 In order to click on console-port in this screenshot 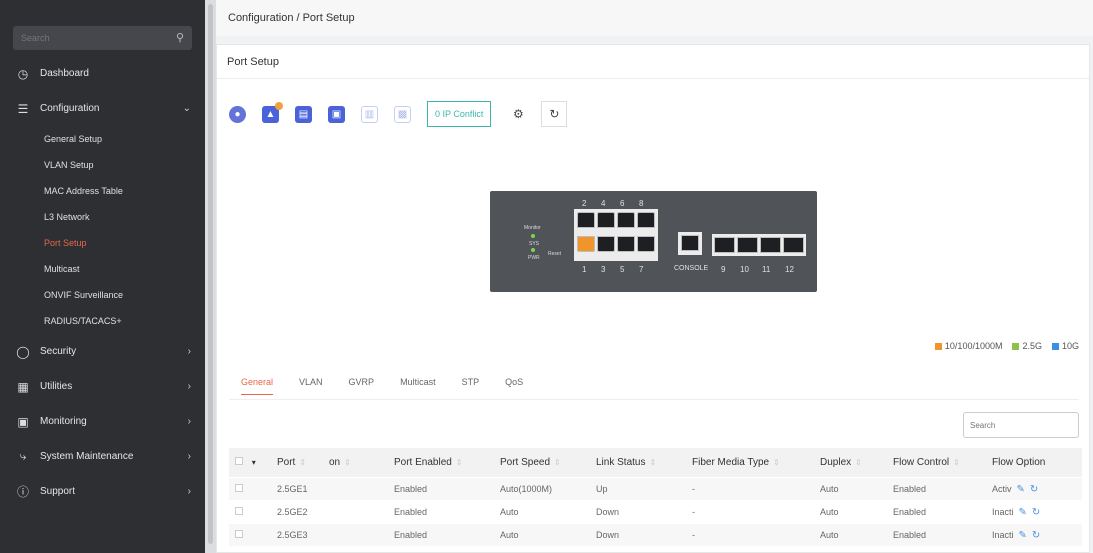, I will do `click(690, 243)`.